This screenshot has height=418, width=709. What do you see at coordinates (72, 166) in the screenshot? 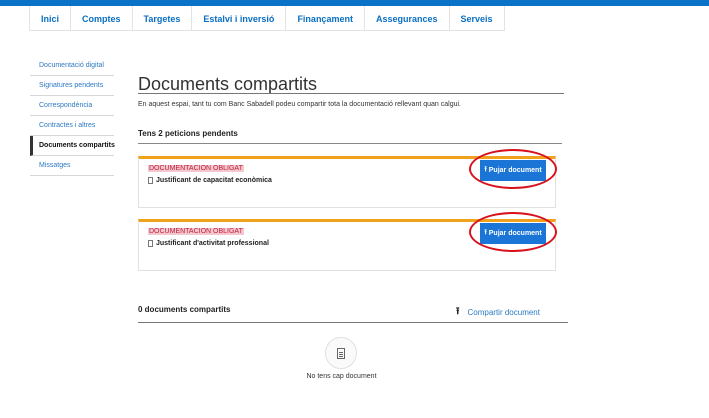
I see `sidebar-item-missatges: Missatges` at bounding box center [72, 166].